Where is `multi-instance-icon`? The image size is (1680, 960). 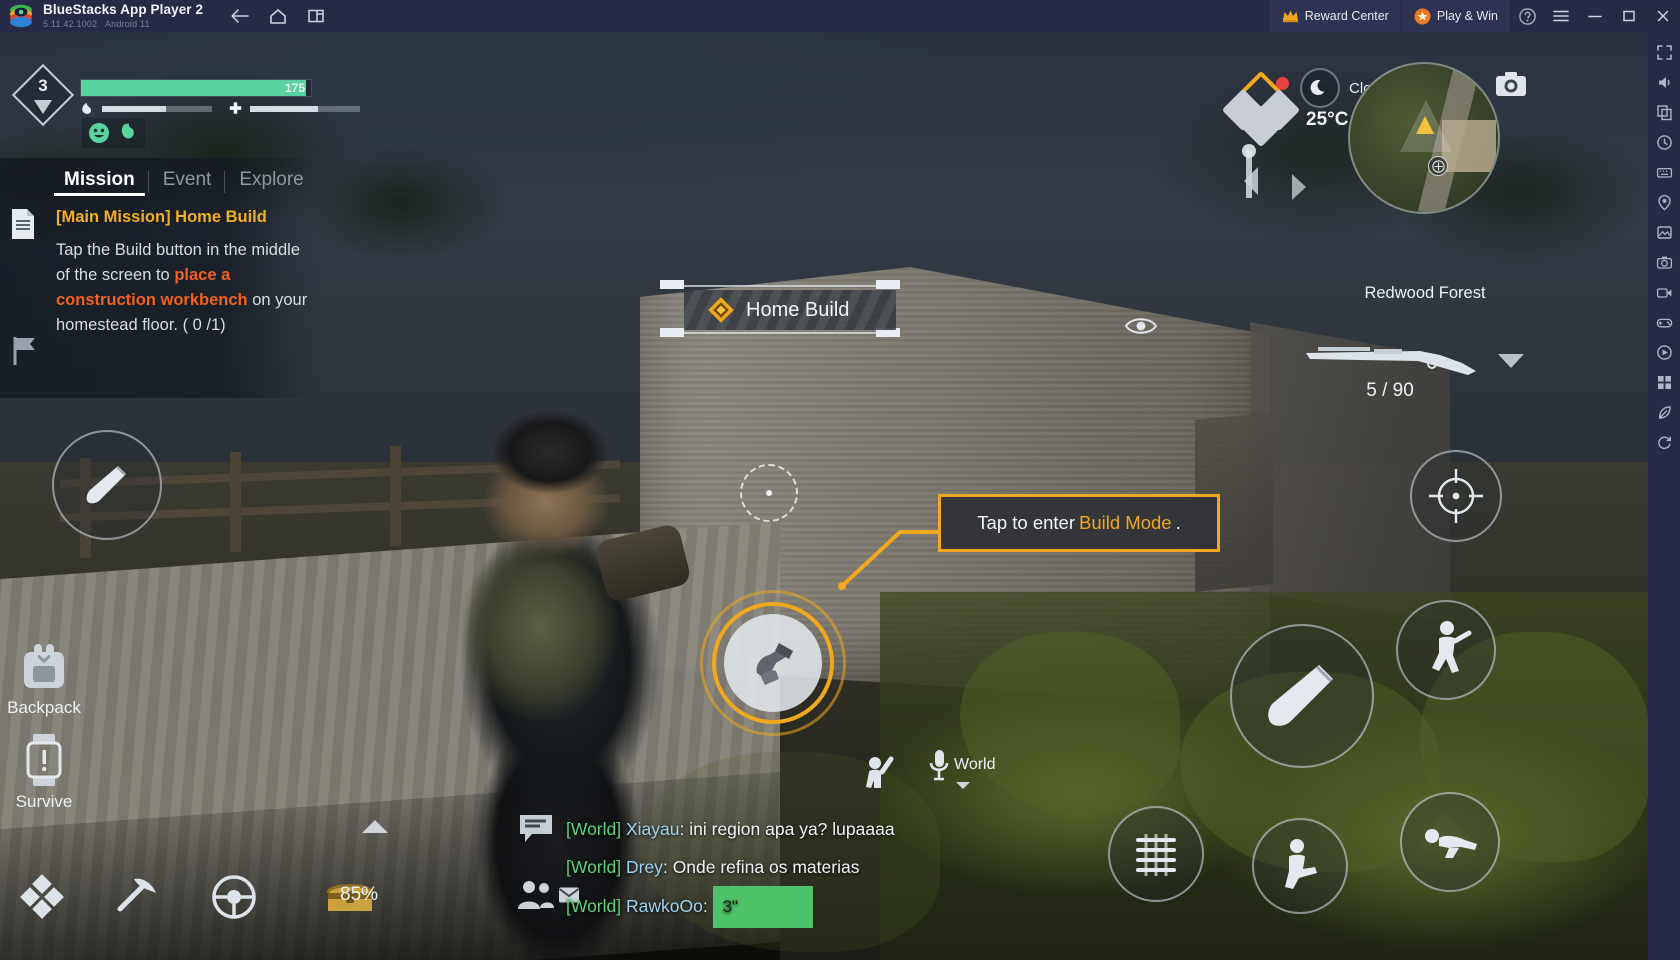
multi-instance-icon is located at coordinates (1664, 382).